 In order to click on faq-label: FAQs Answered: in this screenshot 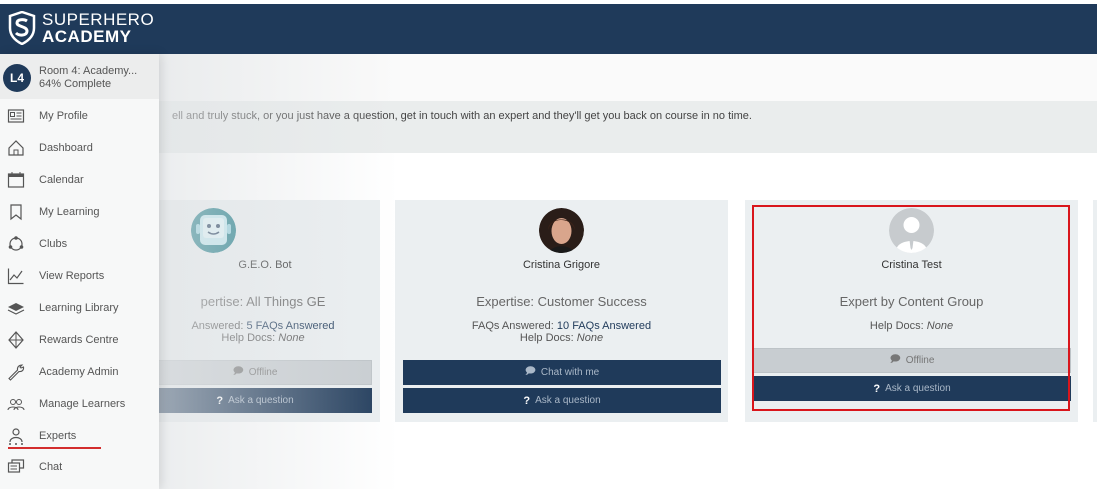, I will do `click(514, 326)`.